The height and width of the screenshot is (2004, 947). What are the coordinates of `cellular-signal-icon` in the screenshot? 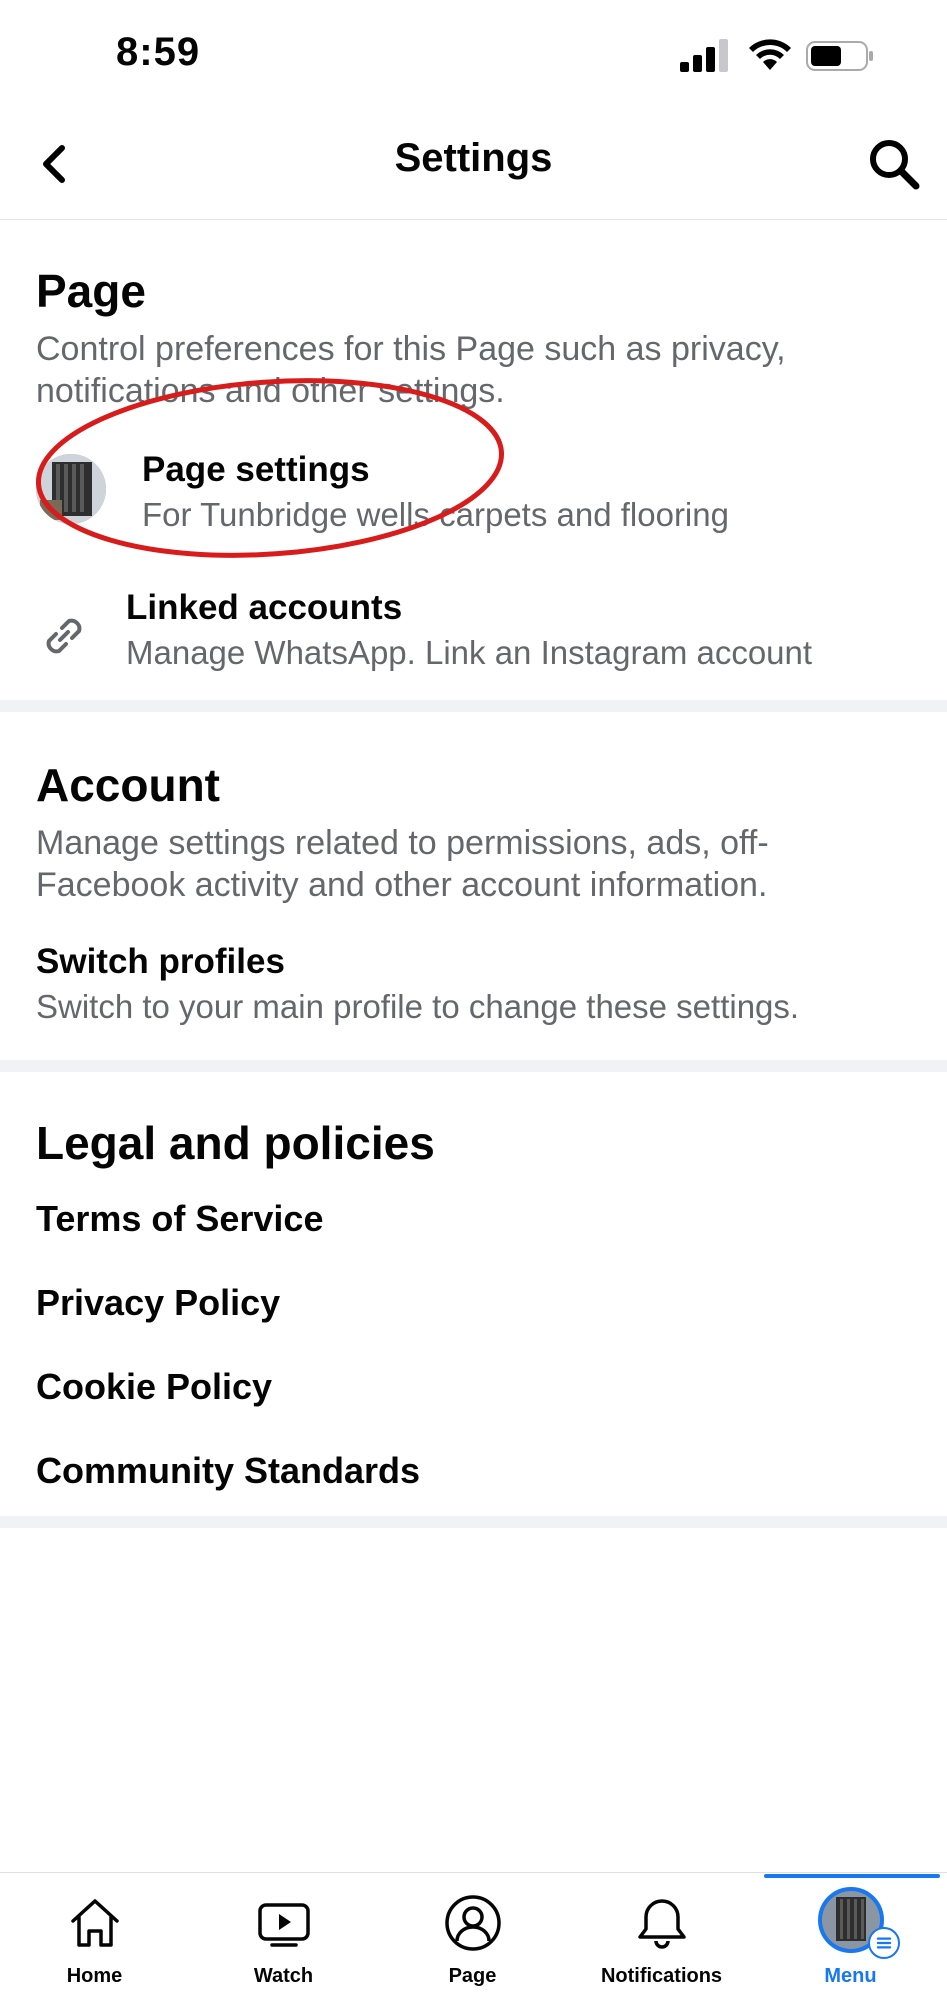 It's located at (704, 55).